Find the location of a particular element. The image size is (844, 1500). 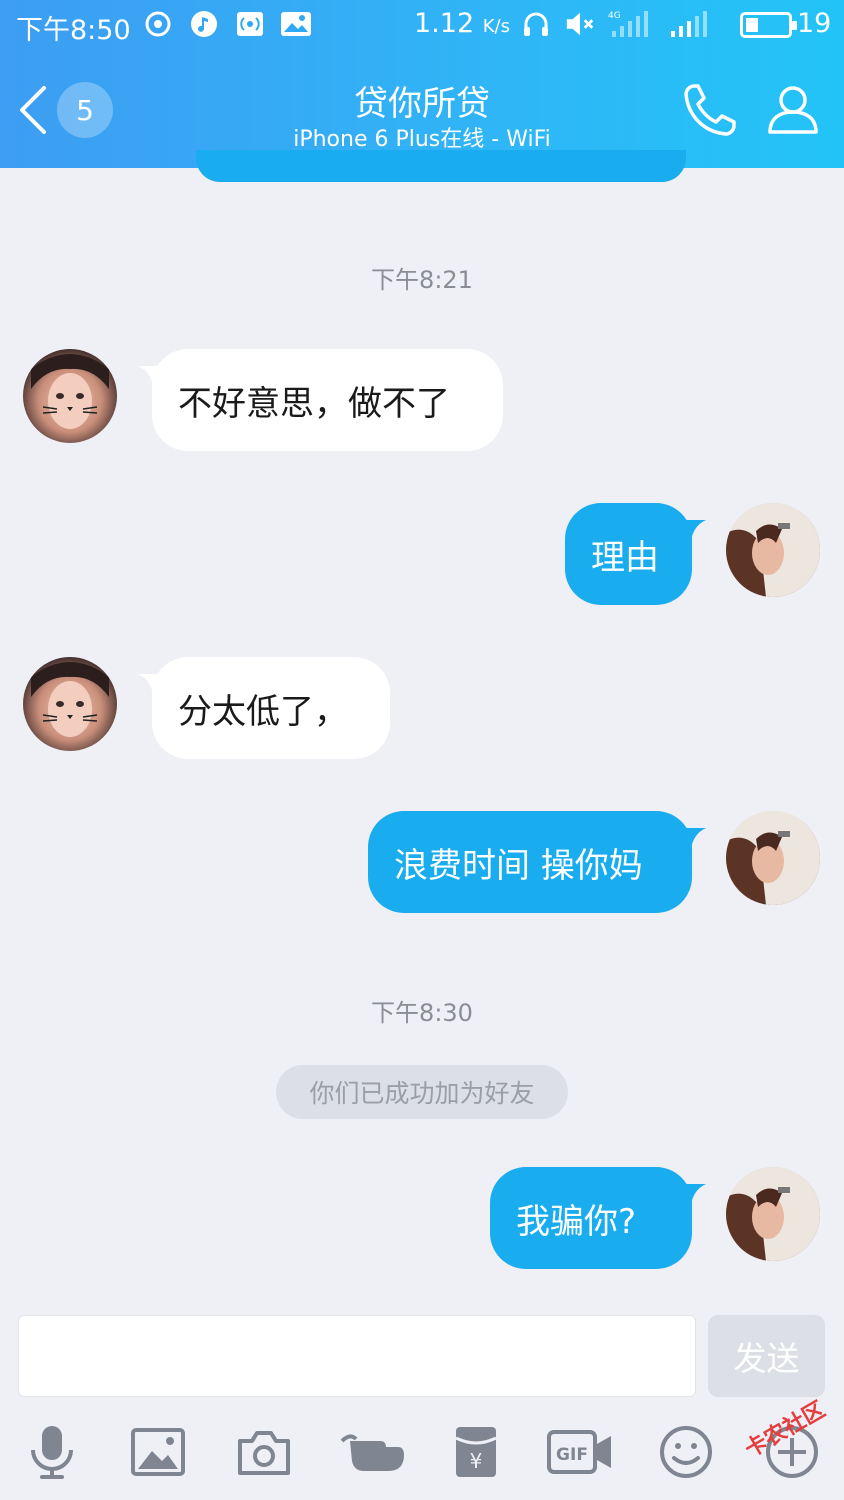

camera-icon is located at coordinates (264, 1452).